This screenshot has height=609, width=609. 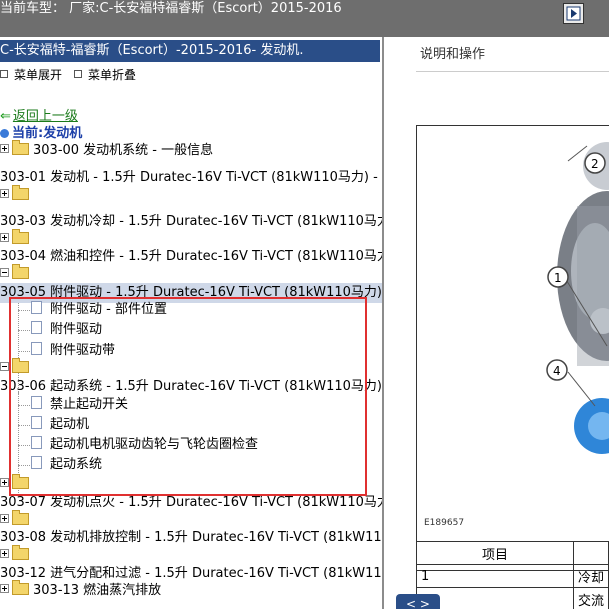 What do you see at coordinates (304, 18) in the screenshot?
I see `top-bar: 当前车型： 厂家:C-长安福特福睿斯（Escort）2015-2016` at bounding box center [304, 18].